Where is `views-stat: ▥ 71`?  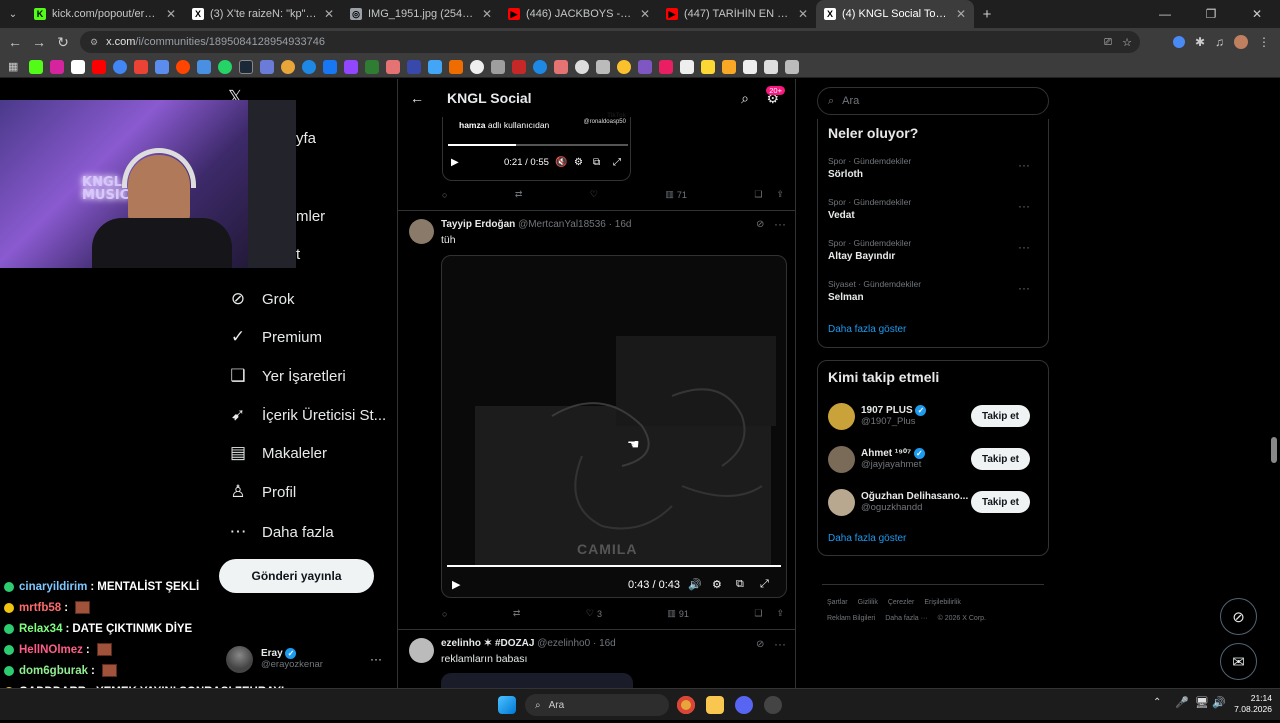 views-stat: ▥ 71 is located at coordinates (676, 194).